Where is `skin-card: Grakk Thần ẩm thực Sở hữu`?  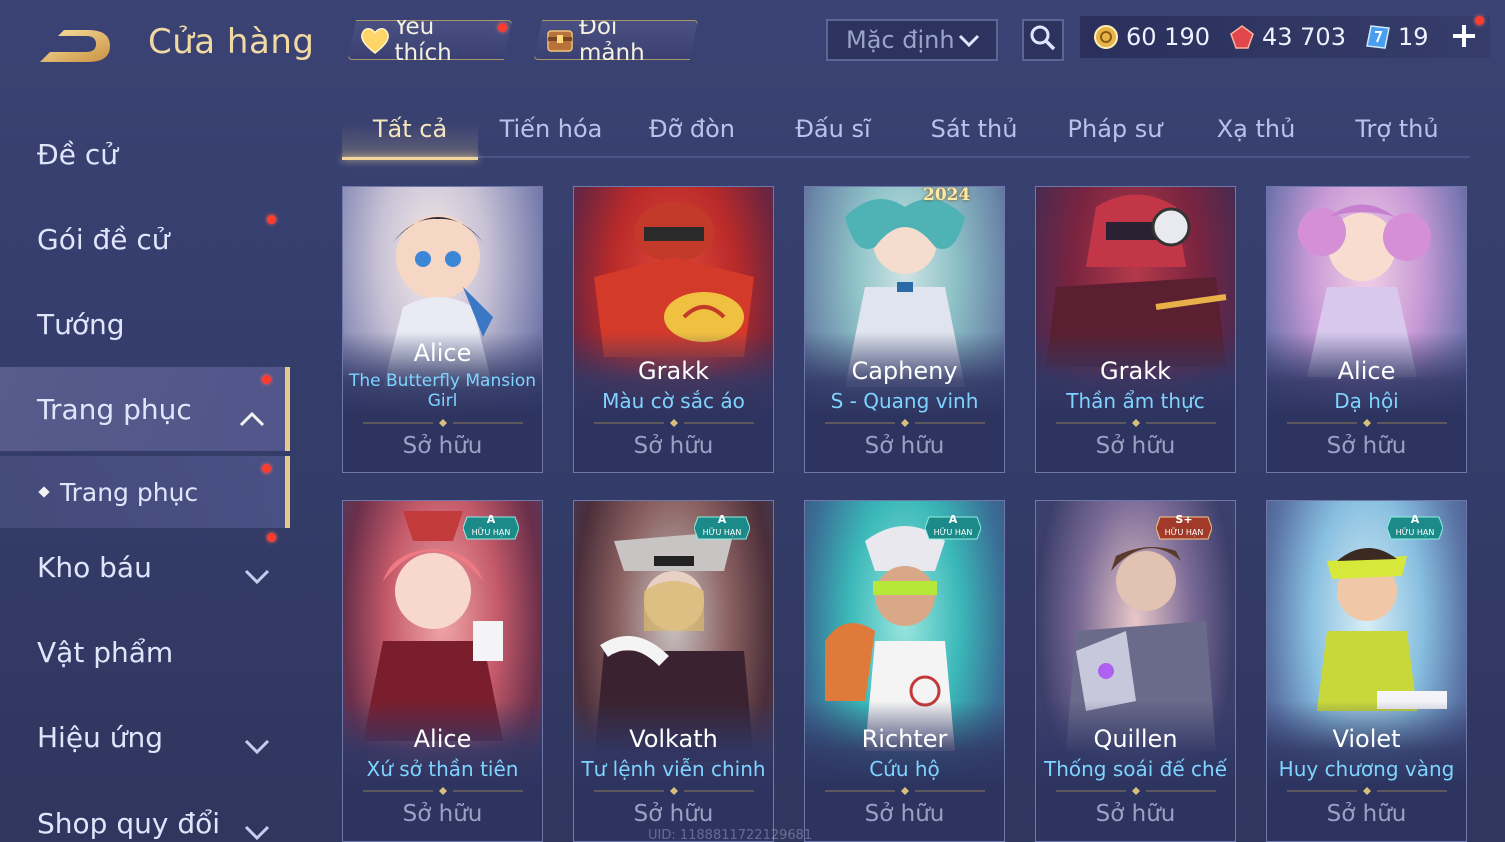
skin-card: Grakk Thần ẩm thực Sở hữu is located at coordinates (1135, 329).